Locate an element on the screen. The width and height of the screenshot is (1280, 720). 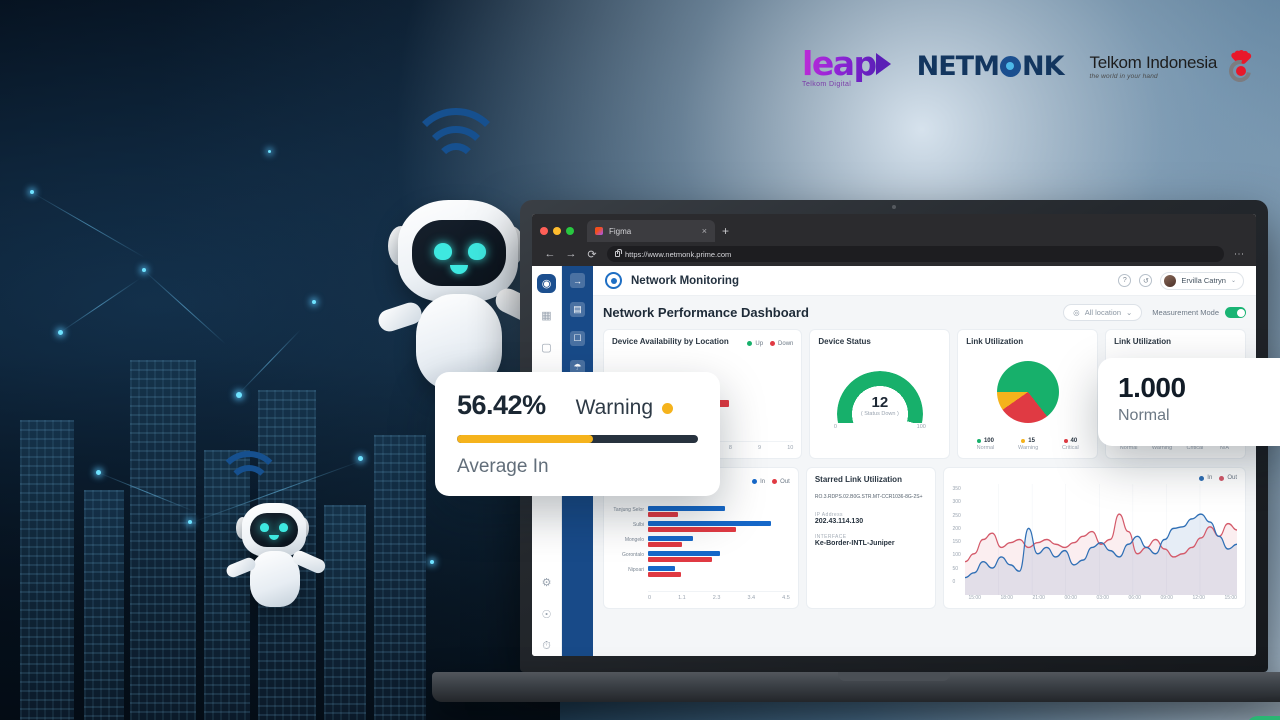
forward-icon: → is located at coordinates (571, 254).